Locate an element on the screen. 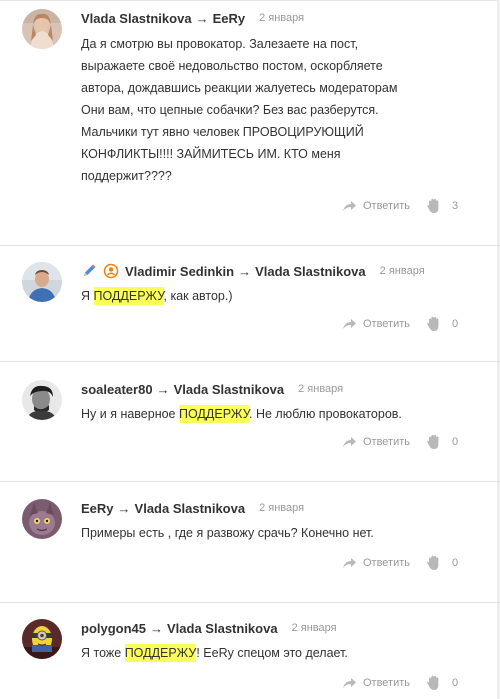  org-badge-icon is located at coordinates (111, 271).